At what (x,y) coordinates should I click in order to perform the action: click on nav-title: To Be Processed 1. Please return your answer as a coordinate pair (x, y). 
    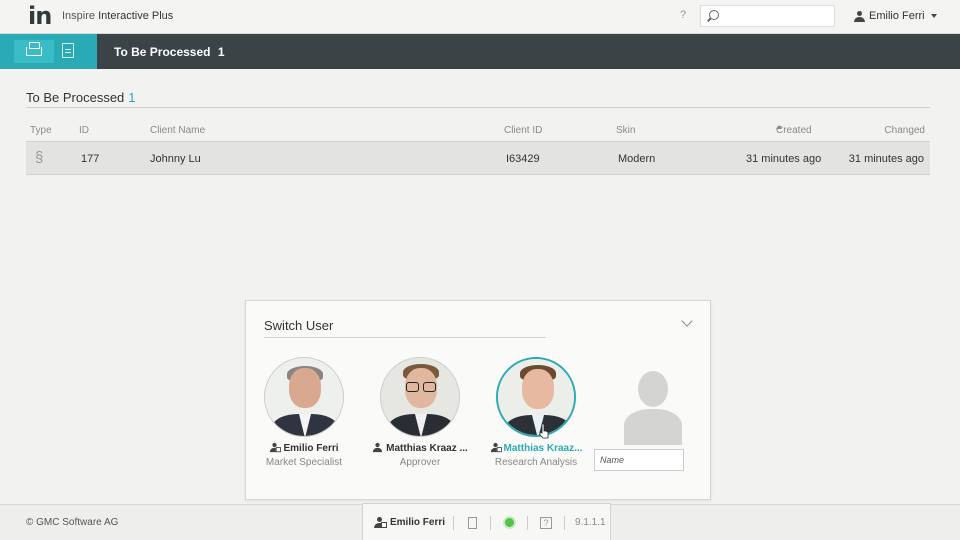
    Looking at the image, I should click on (169, 52).